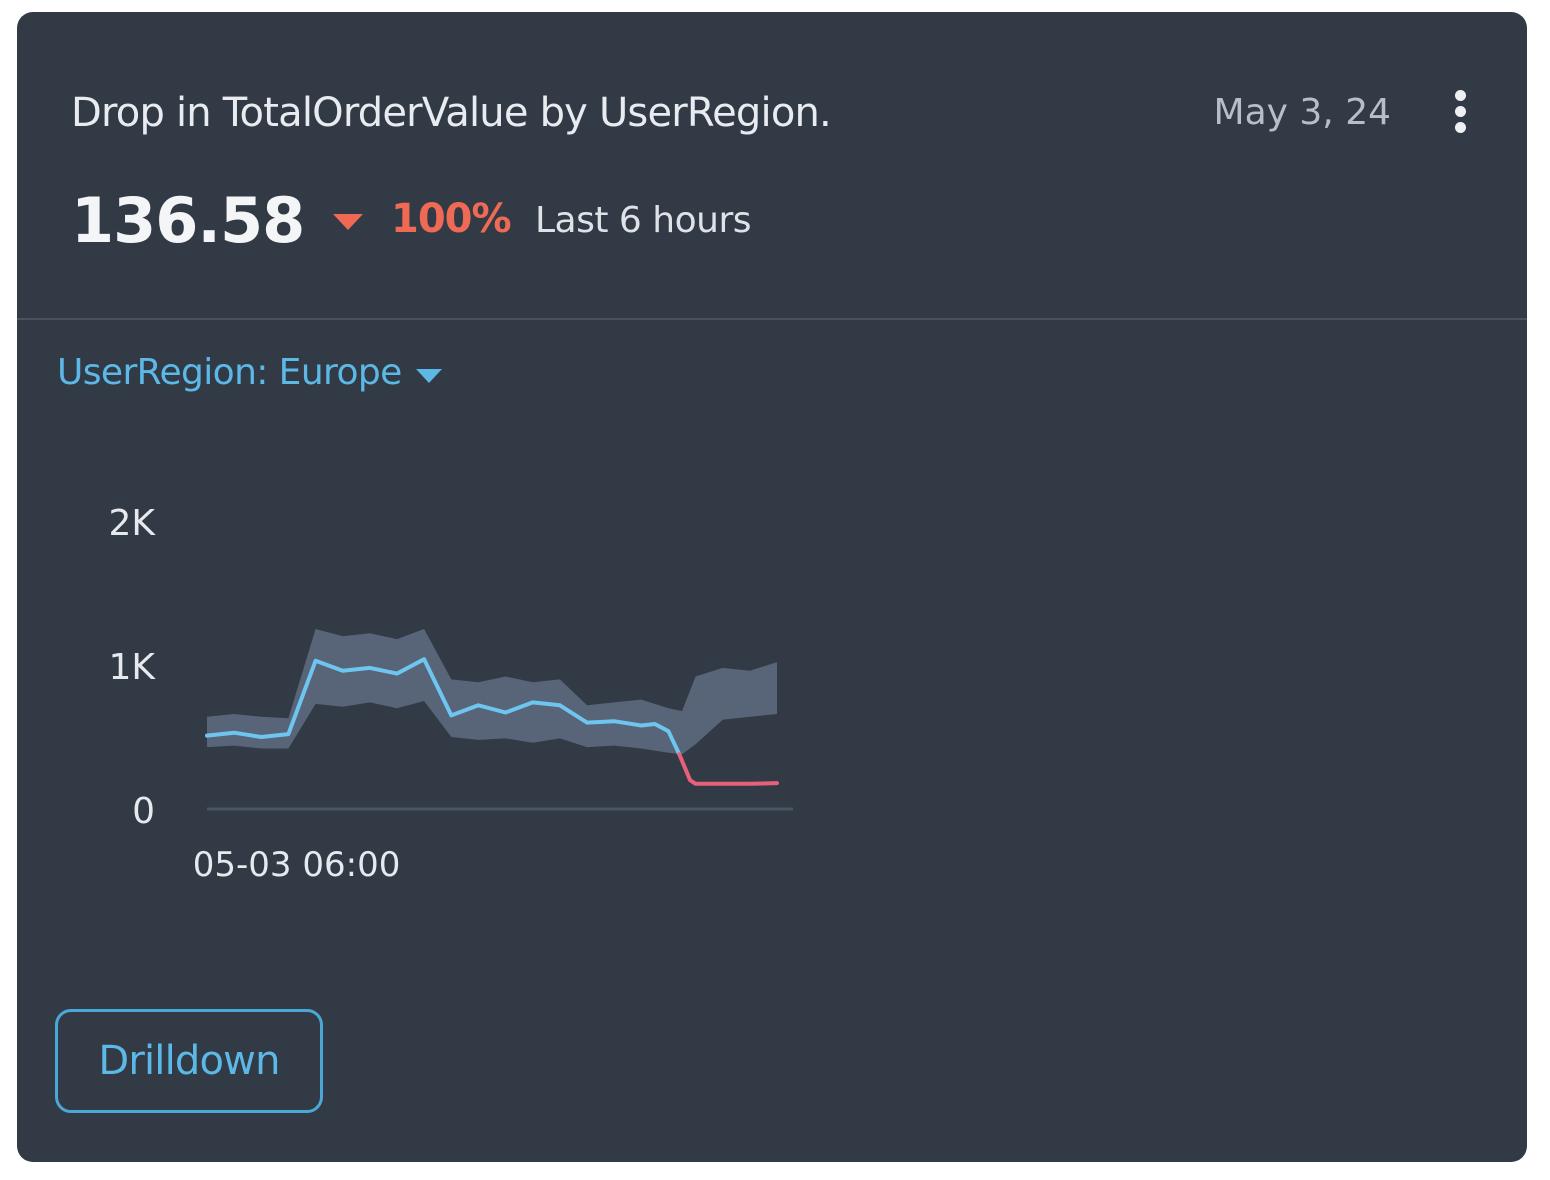  Describe the element at coordinates (643, 220) in the screenshot. I see `time-period: Last 6 hours` at that location.